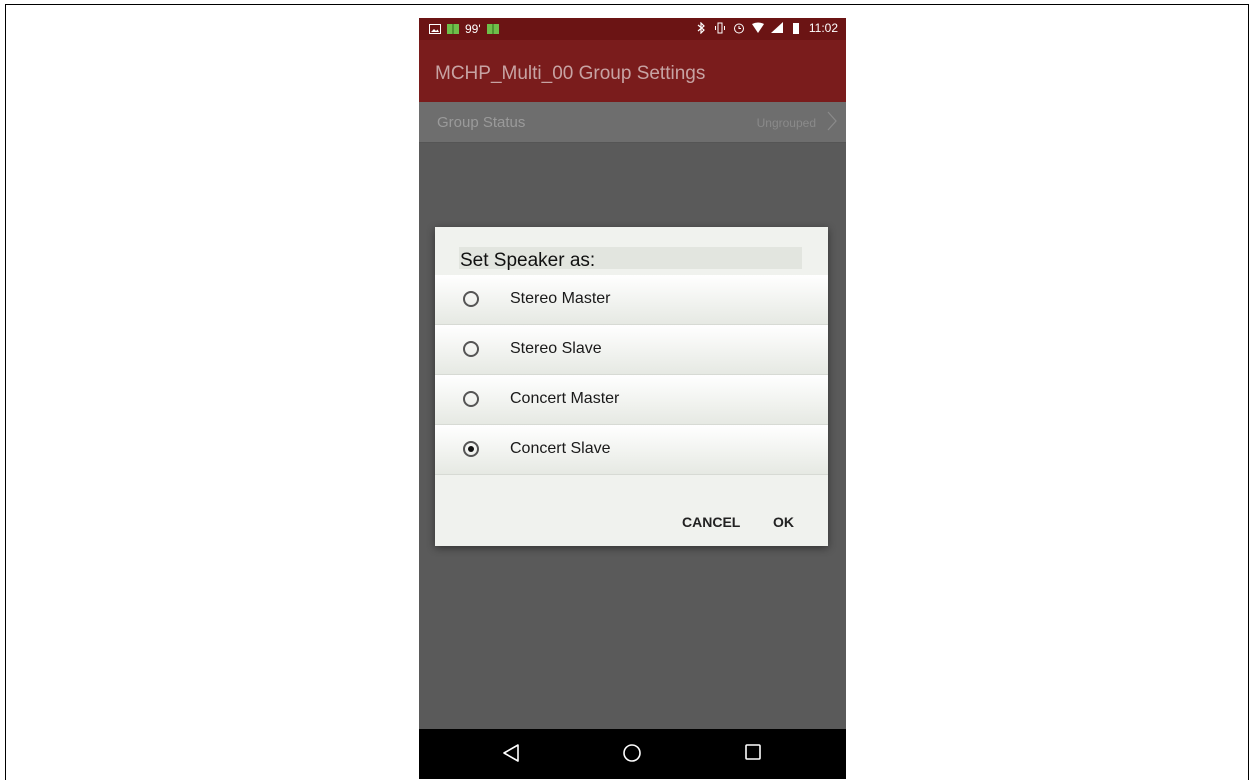 Image resolution: width=1249 pixels, height=780 pixels. I want to click on chevron-right-icon, so click(832, 121).